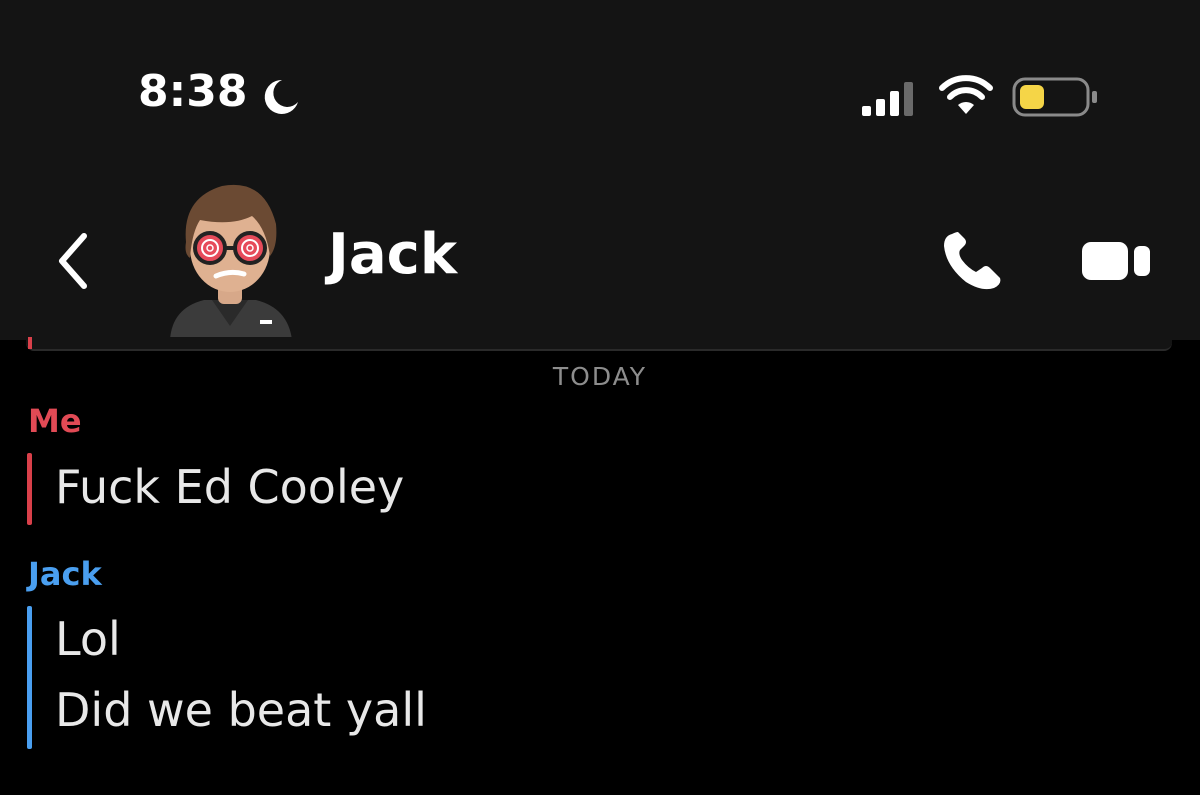  What do you see at coordinates (392, 254) in the screenshot?
I see `contact-name: Jack` at bounding box center [392, 254].